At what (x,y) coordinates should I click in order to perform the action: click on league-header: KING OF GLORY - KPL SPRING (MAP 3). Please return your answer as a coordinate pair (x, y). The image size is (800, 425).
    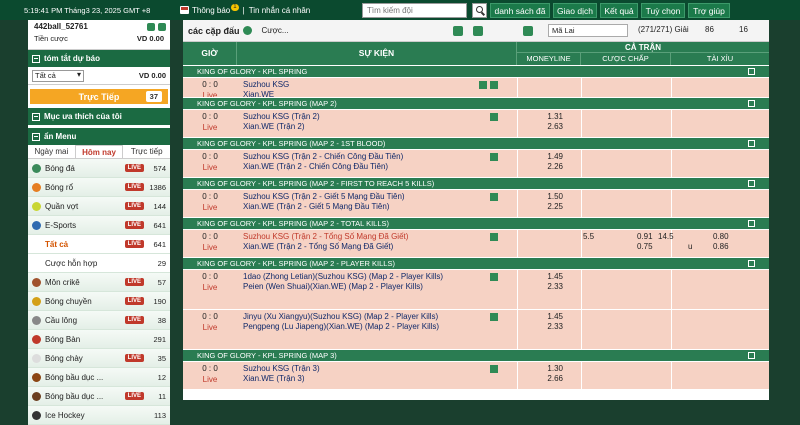
    Looking at the image, I should click on (476, 355).